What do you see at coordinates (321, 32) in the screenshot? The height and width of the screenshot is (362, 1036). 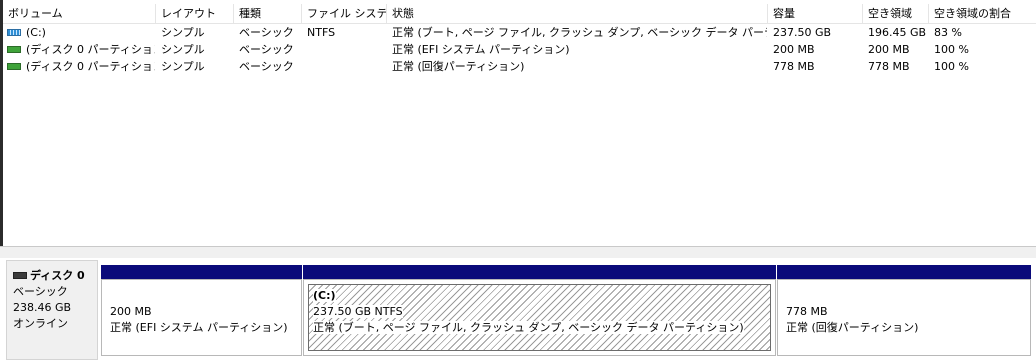 I see `filesystem-cell: NTFS` at bounding box center [321, 32].